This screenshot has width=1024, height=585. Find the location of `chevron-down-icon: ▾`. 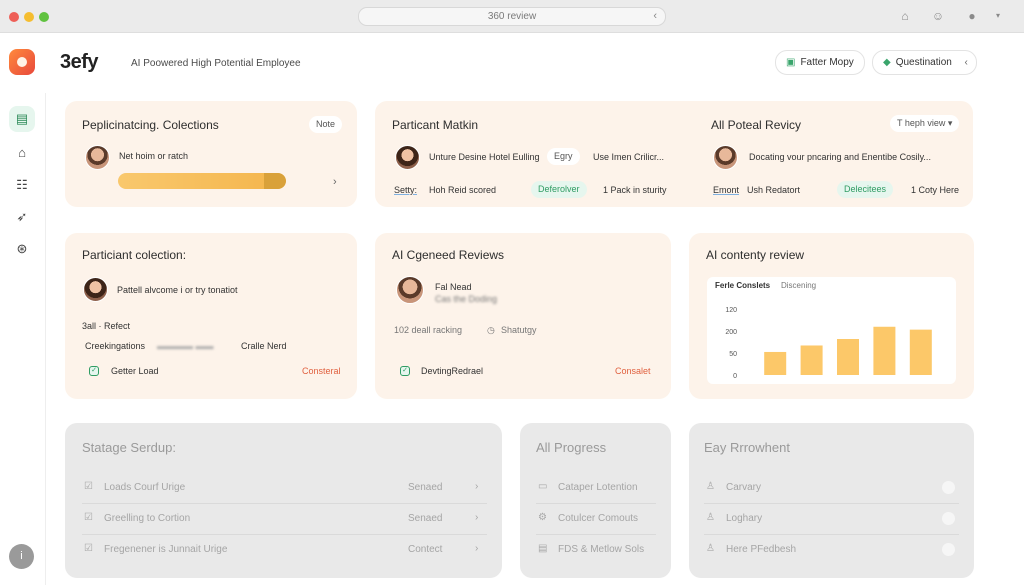

chevron-down-icon: ▾ is located at coordinates (998, 16).